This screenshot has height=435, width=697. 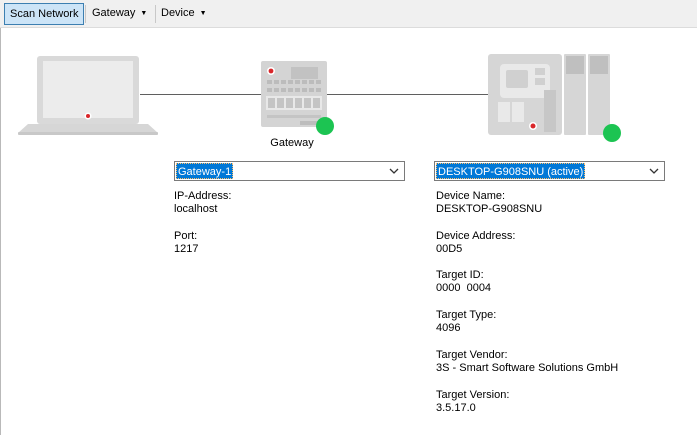 What do you see at coordinates (473, 395) in the screenshot?
I see `target-version-label: Target Version:` at bounding box center [473, 395].